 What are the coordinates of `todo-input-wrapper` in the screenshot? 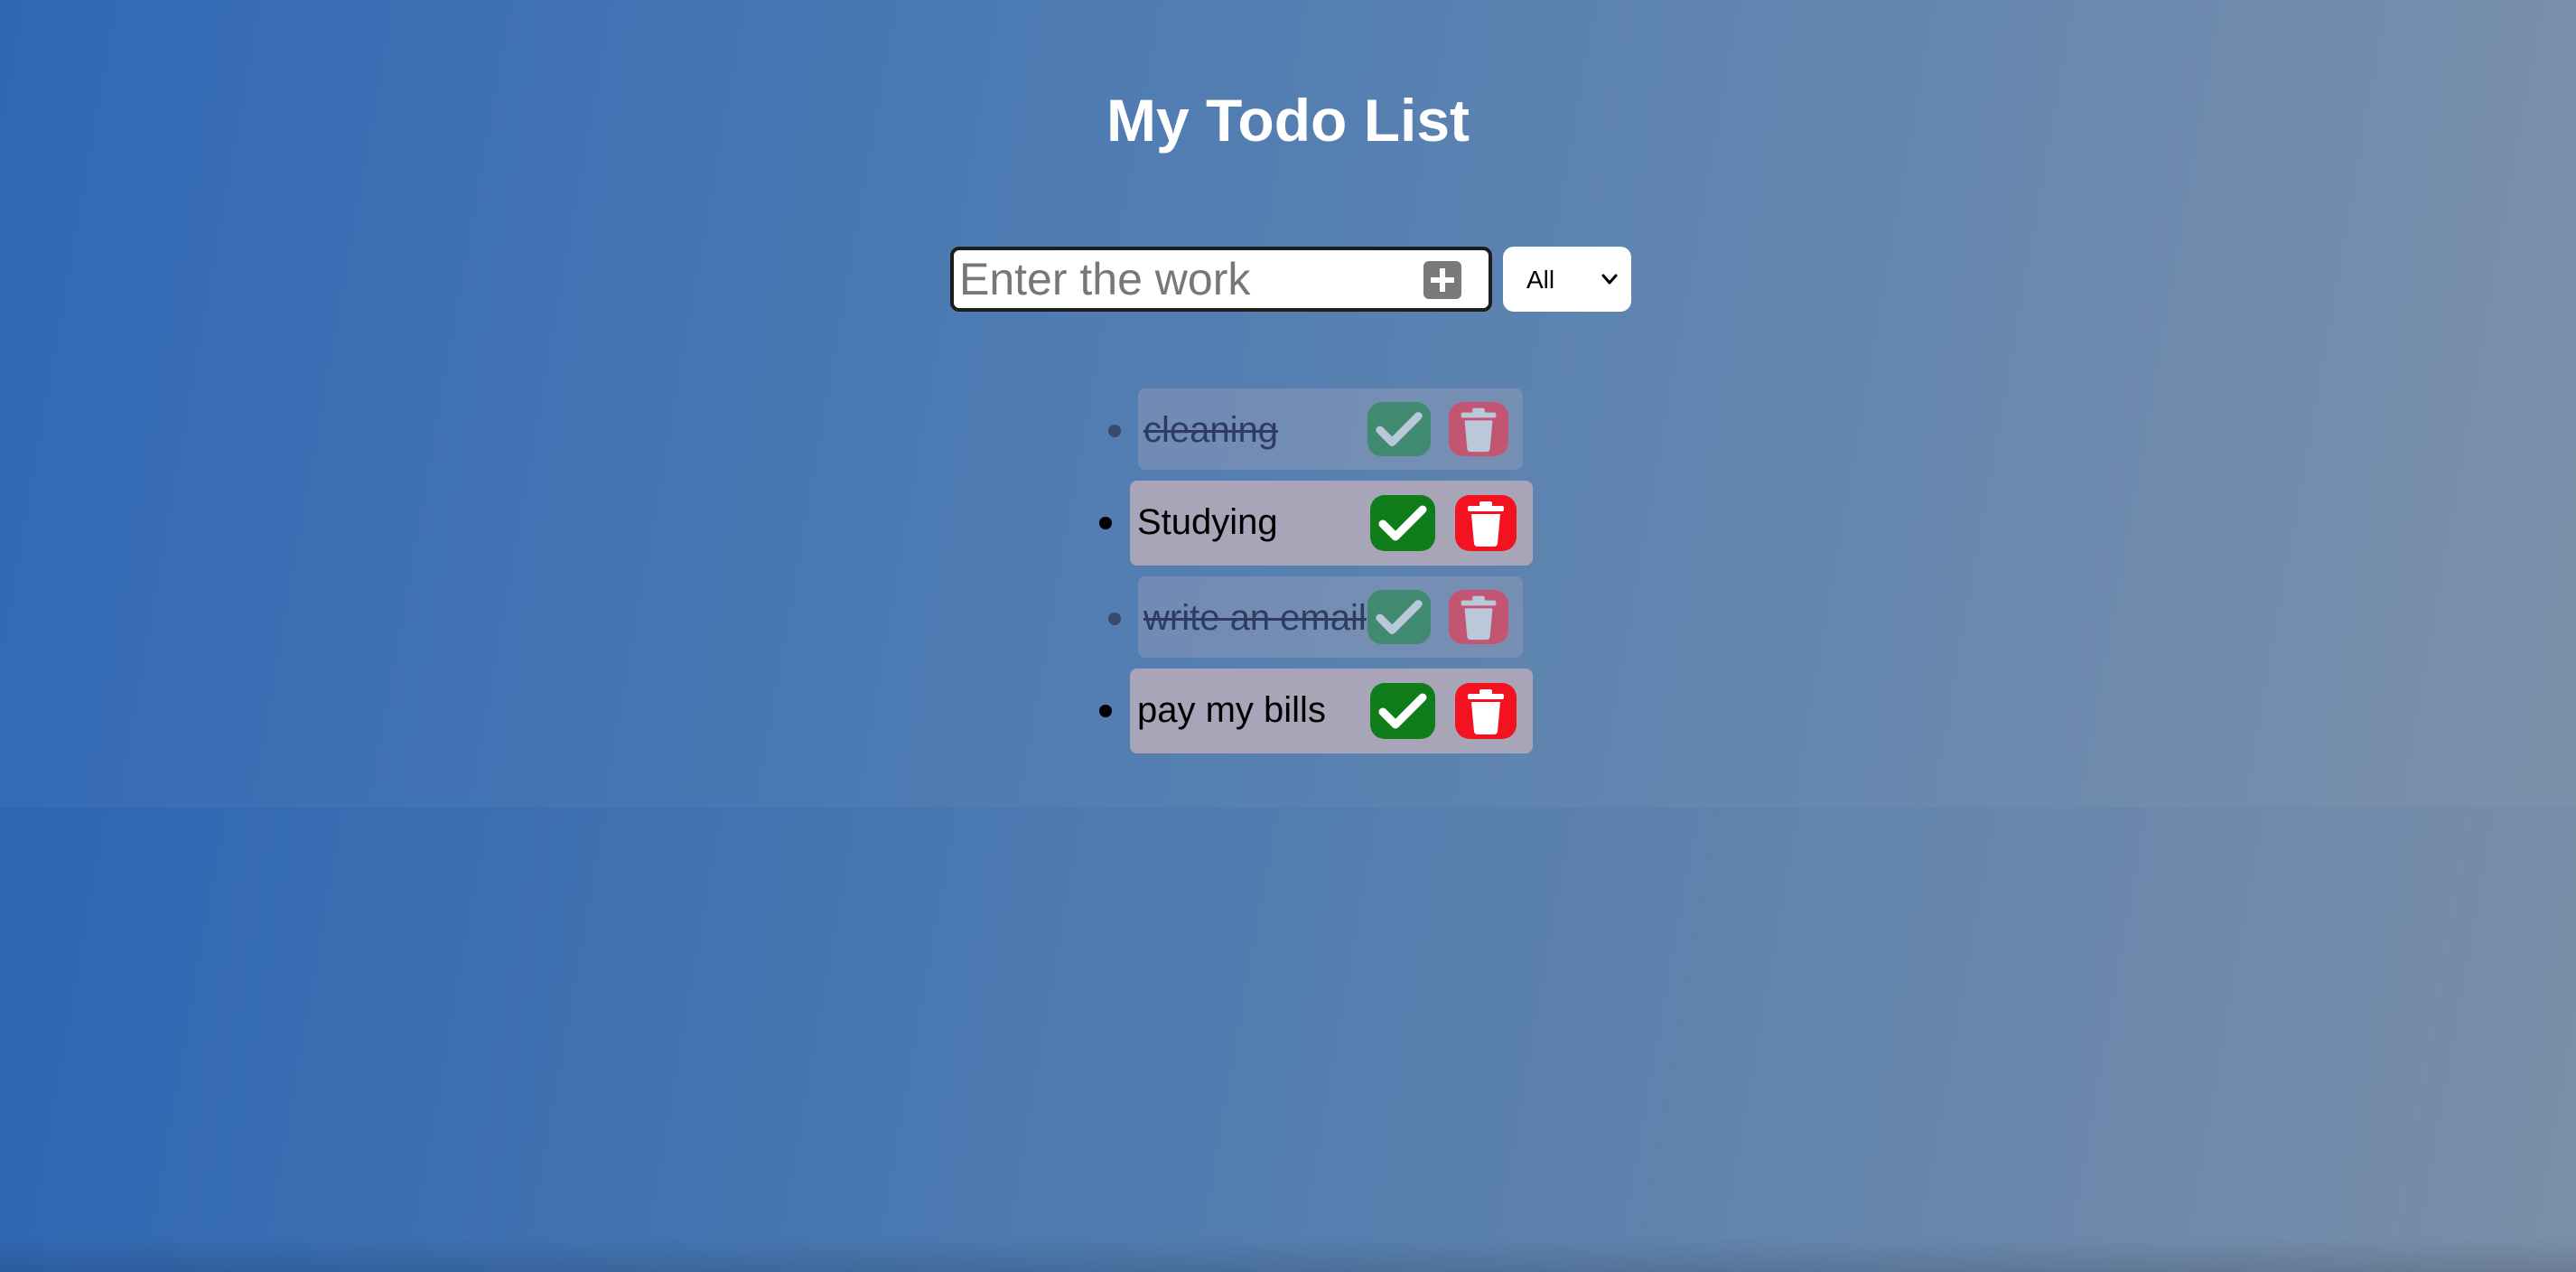 It's located at (1221, 279).